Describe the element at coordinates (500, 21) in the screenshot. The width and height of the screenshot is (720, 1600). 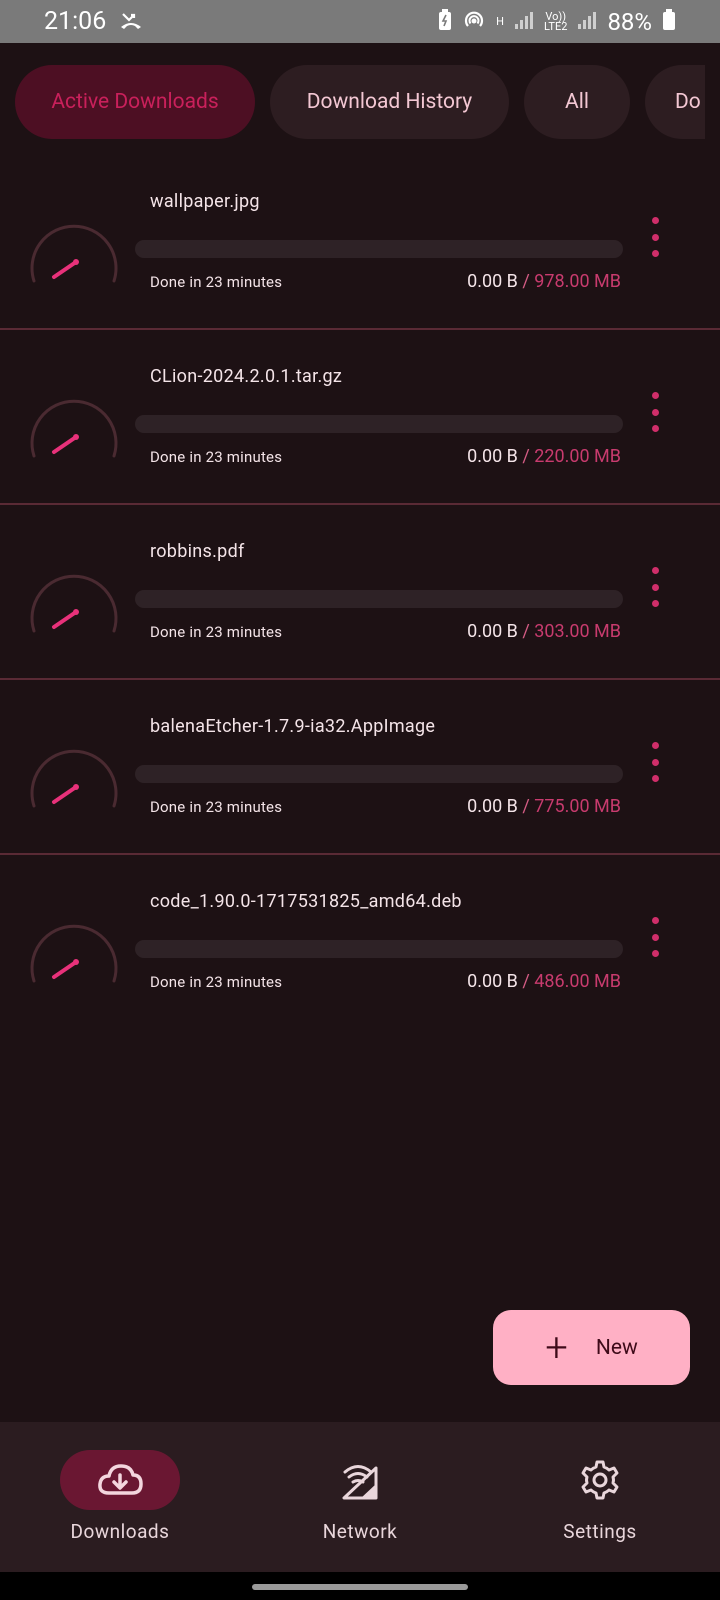
I see `network-type-h: H` at that location.